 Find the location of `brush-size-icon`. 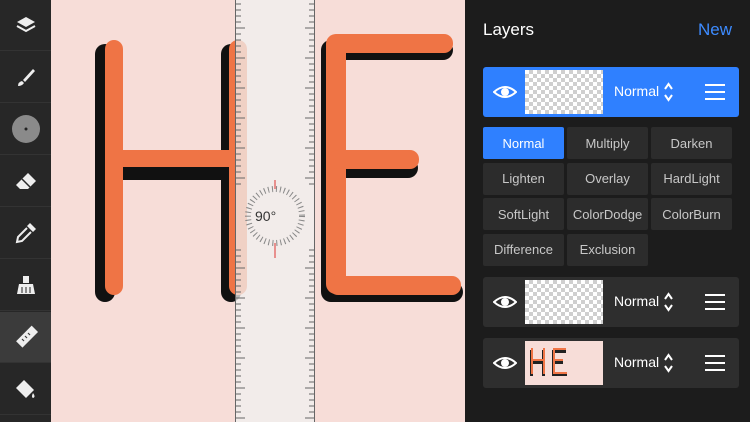

brush-size-icon is located at coordinates (25, 129).